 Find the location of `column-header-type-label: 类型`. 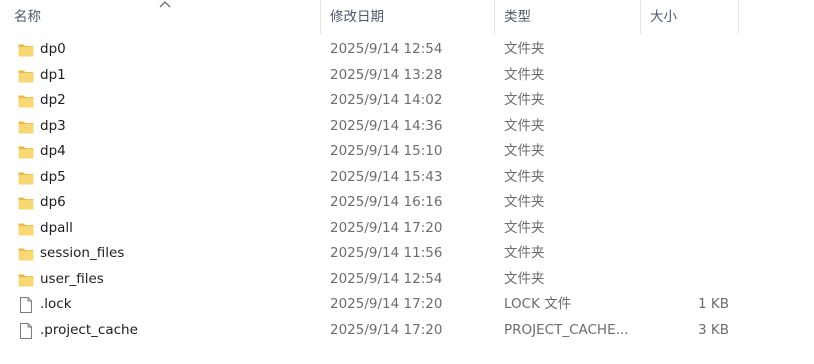

column-header-type-label: 类型 is located at coordinates (517, 17).